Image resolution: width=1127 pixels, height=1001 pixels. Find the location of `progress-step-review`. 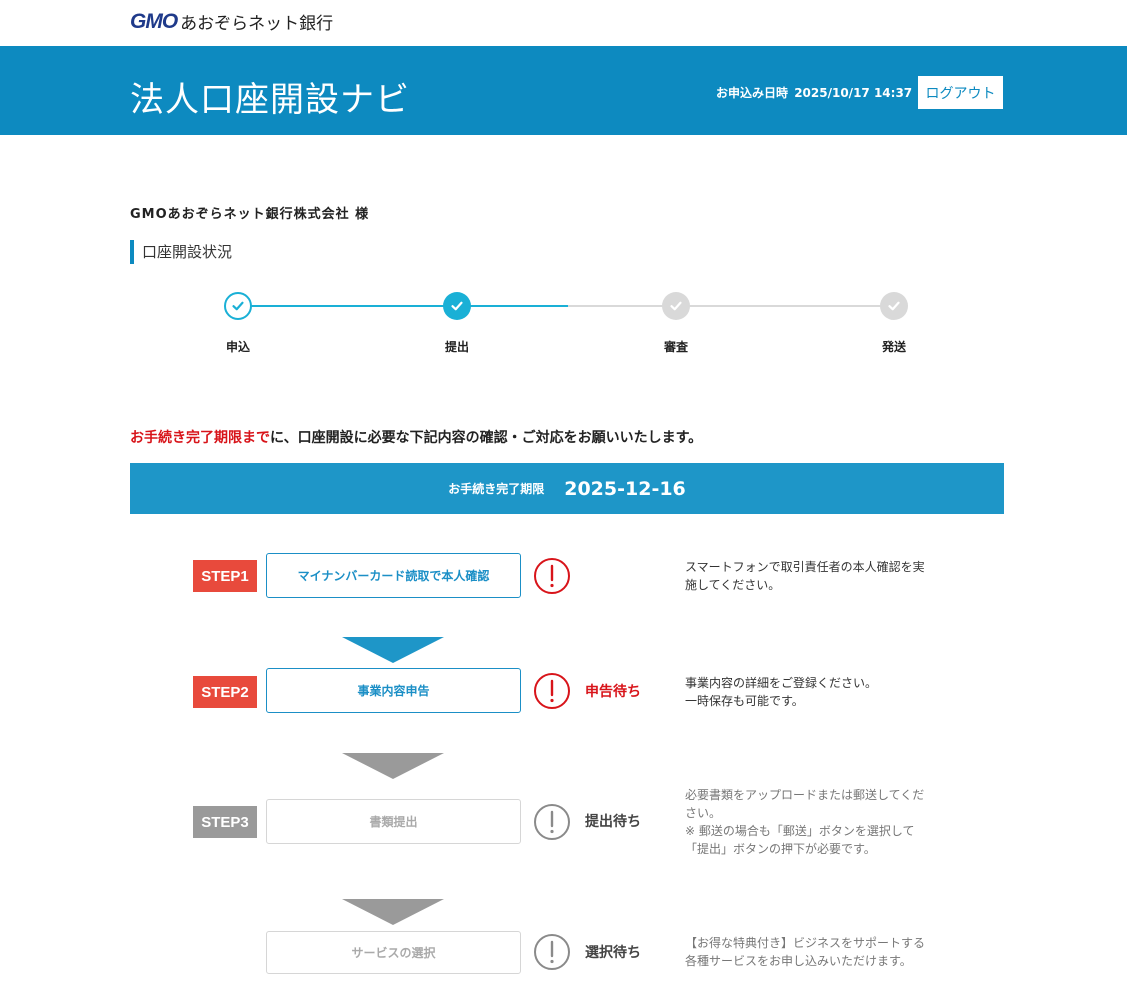

progress-step-review is located at coordinates (676, 306).